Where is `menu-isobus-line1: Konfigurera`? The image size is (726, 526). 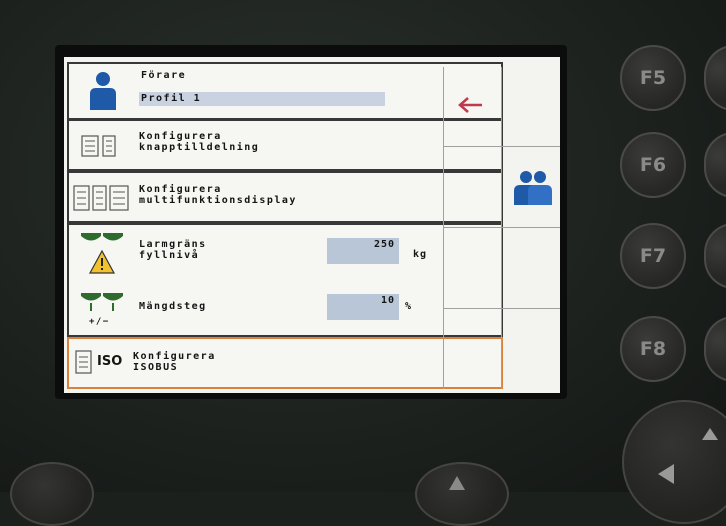
menu-isobus-line1: Konfigurera is located at coordinates (174, 356).